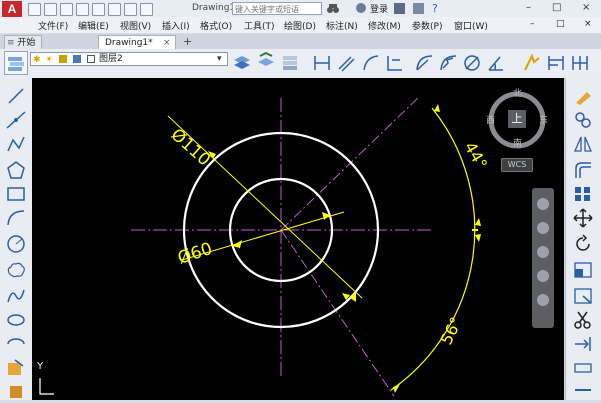  What do you see at coordinates (556, 63) in the screenshot?
I see `baseline-dimension-icon` at bounding box center [556, 63].